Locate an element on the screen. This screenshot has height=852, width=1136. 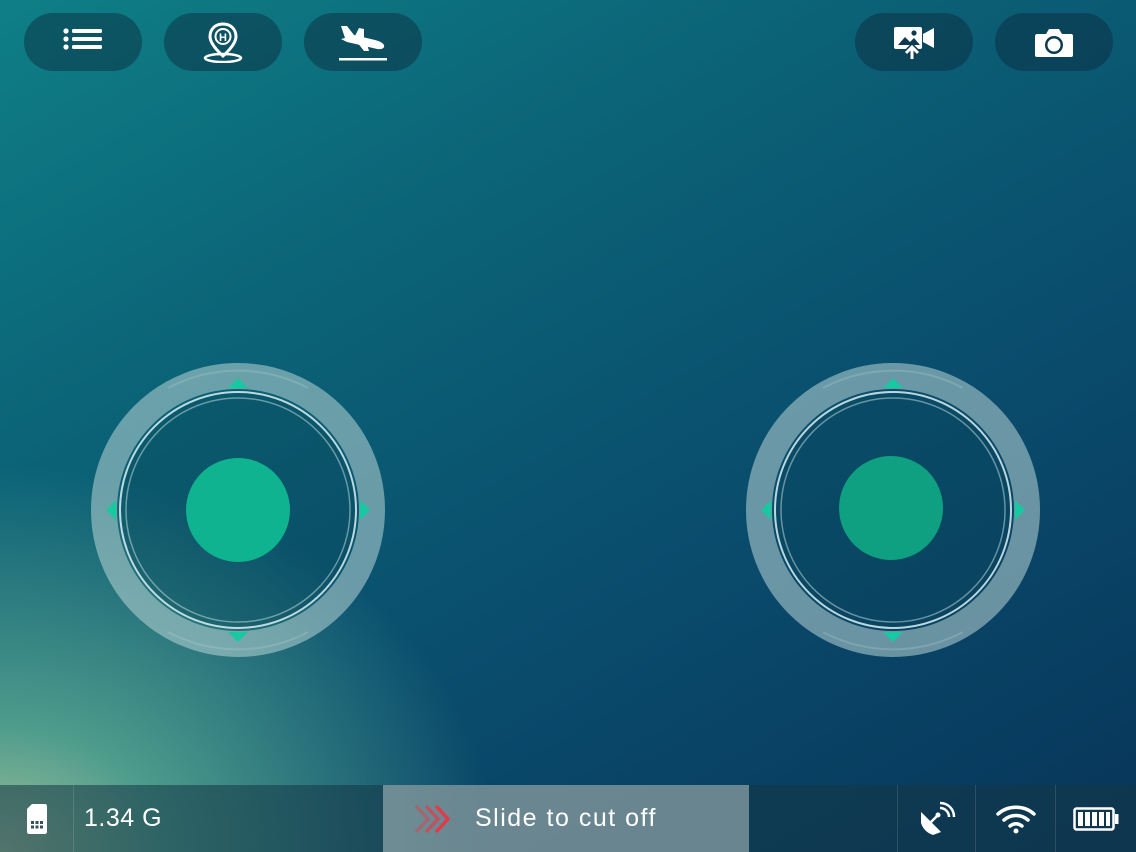
menu-button is located at coordinates (83, 42).